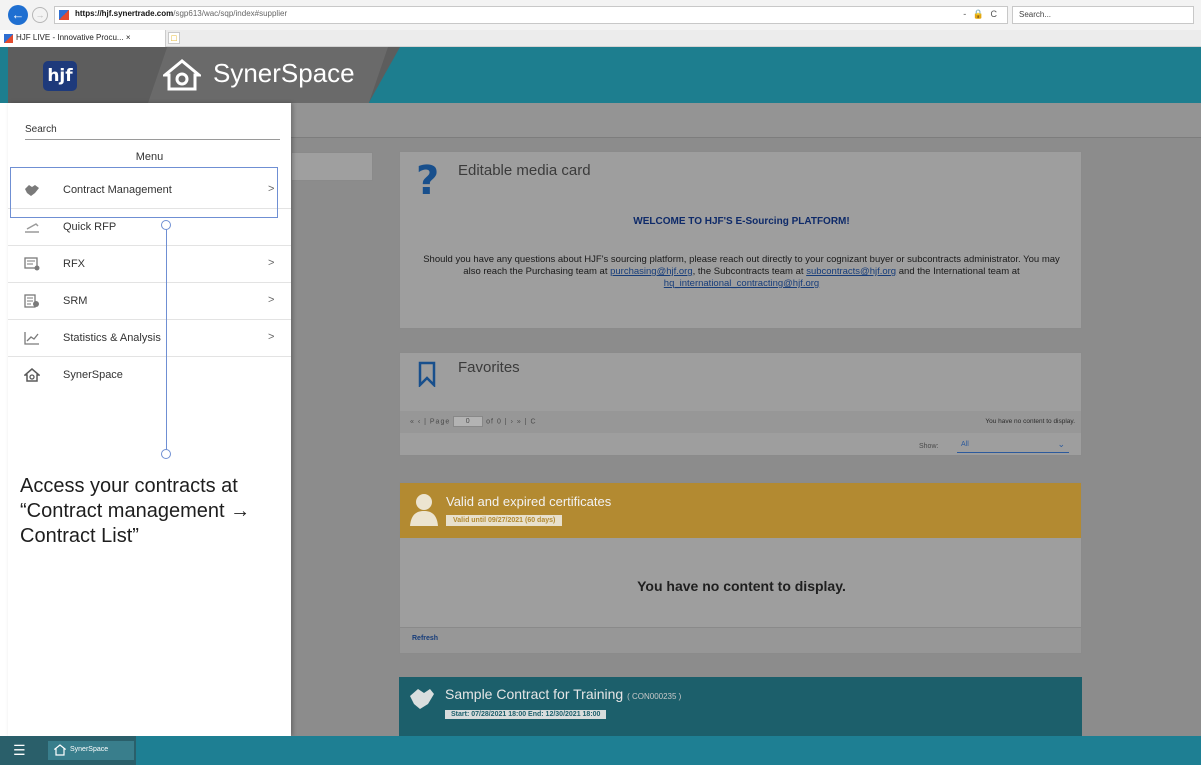  What do you see at coordinates (149, 301) in the screenshot?
I see `menu-item-srm: SRM >` at bounding box center [149, 301].